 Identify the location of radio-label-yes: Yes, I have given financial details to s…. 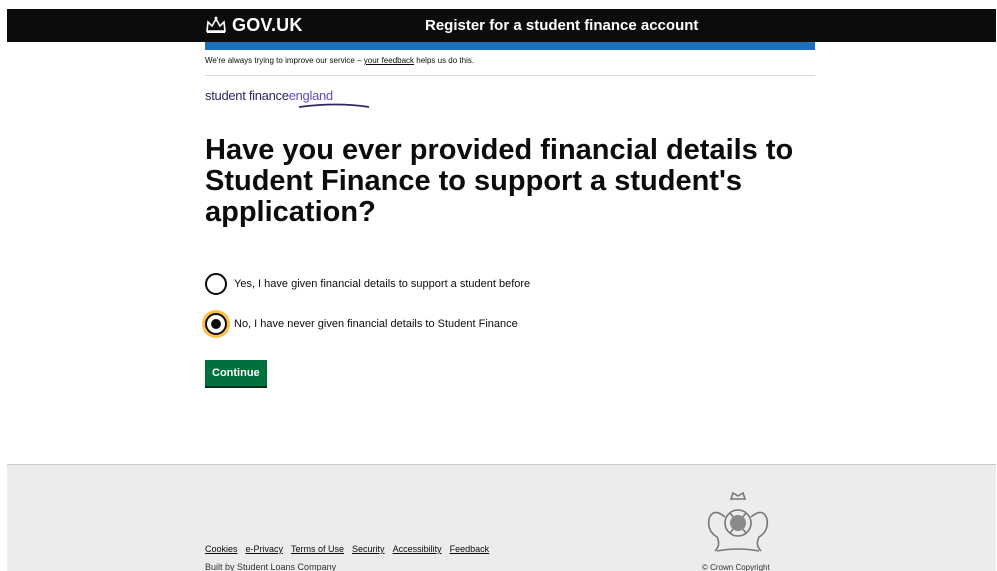
(382, 284).